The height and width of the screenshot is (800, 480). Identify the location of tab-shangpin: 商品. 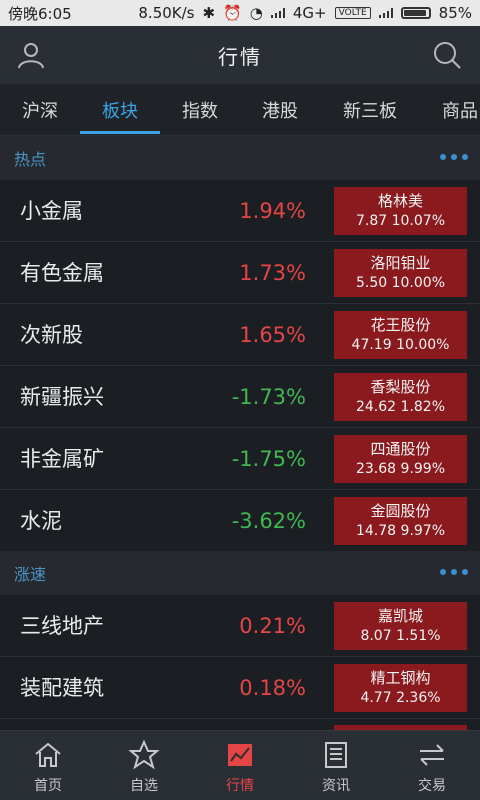
(455, 110).